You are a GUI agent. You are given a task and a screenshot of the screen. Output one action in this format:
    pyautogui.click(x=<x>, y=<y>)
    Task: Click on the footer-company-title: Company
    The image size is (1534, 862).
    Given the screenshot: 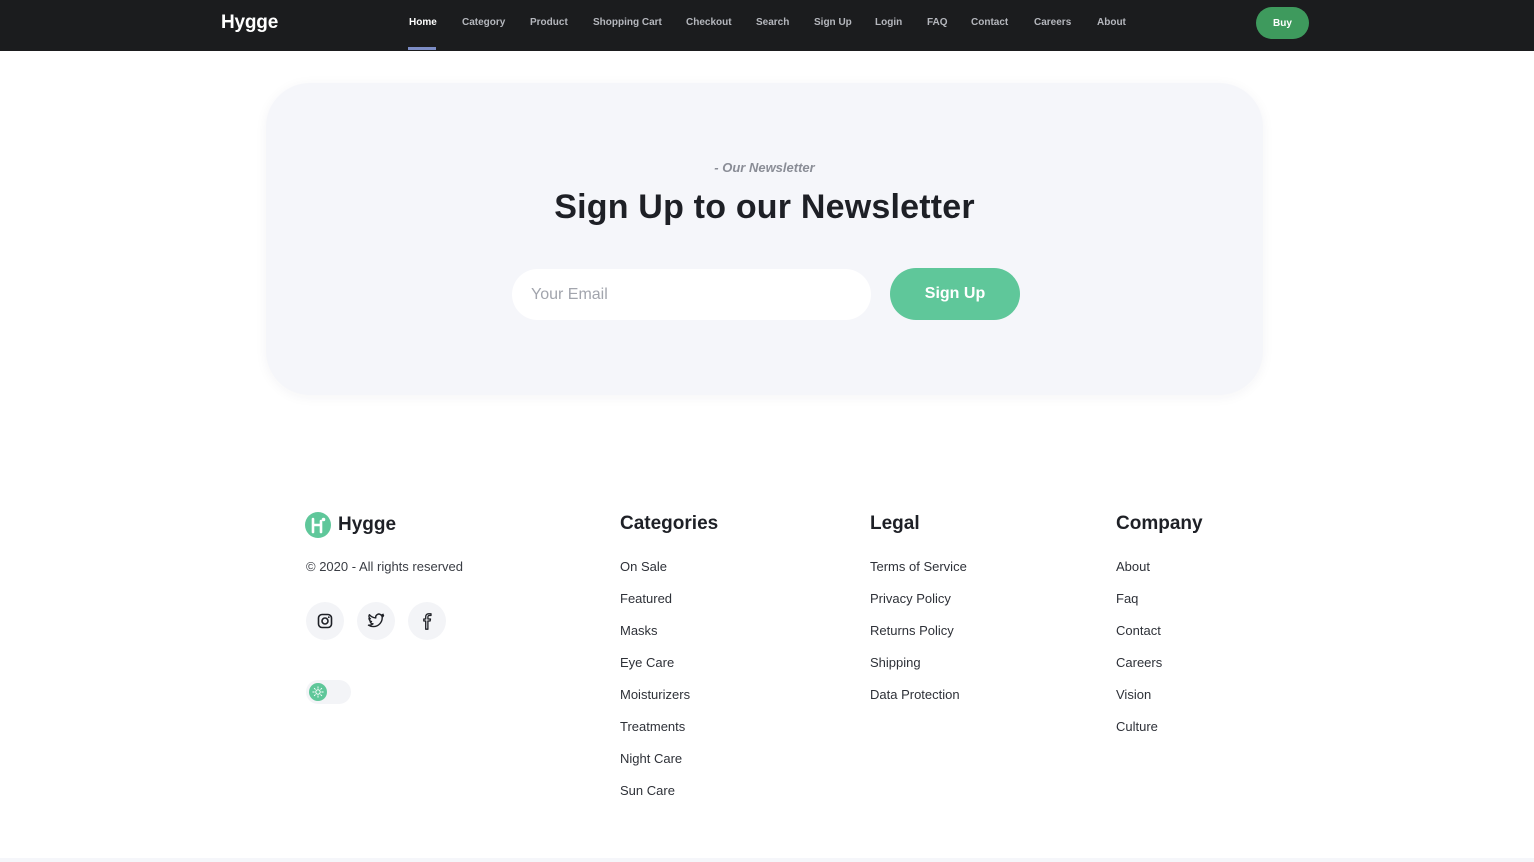 What is the action you would take?
    pyautogui.click(x=1159, y=523)
    